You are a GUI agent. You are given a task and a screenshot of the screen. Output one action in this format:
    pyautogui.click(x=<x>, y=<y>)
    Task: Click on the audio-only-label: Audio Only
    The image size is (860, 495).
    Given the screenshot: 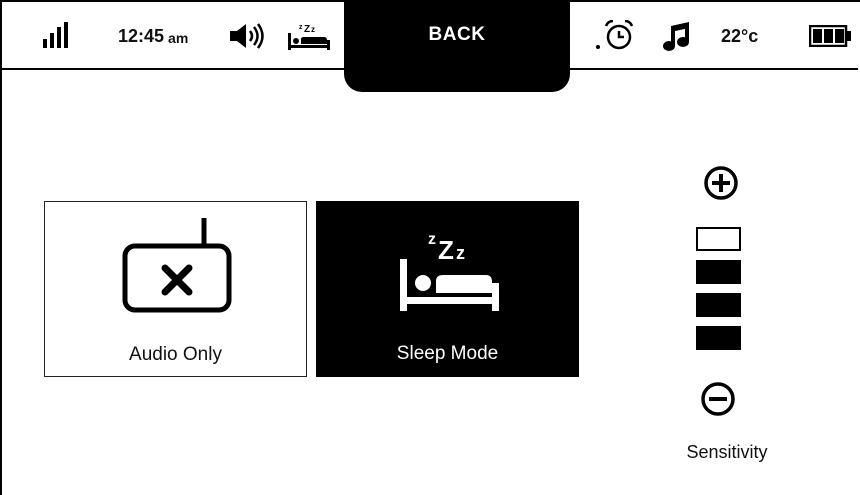 What is the action you would take?
    pyautogui.click(x=175, y=354)
    